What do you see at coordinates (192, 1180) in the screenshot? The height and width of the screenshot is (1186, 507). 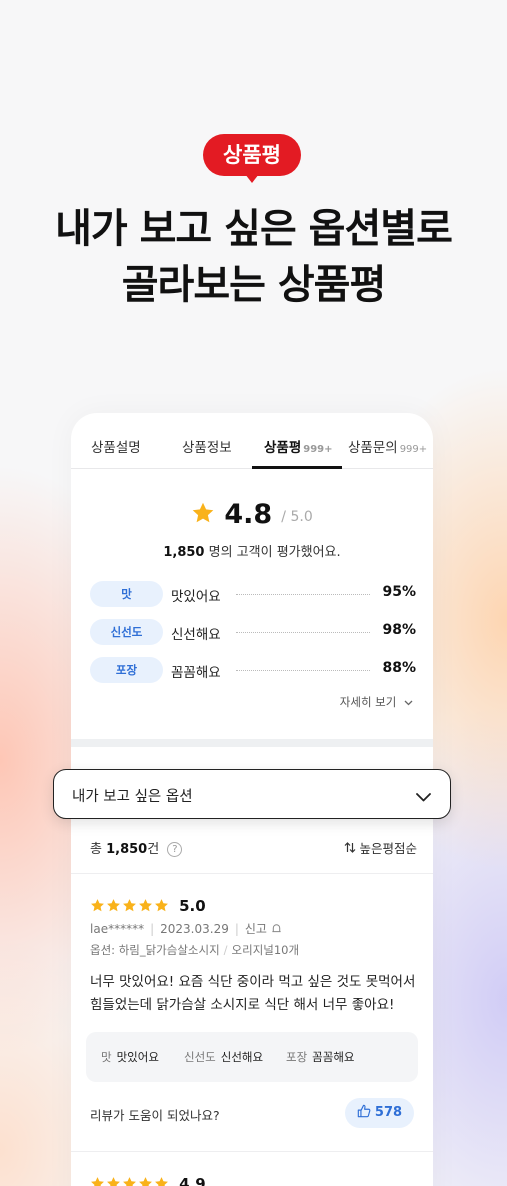 I see `review-score: 4.9` at bounding box center [192, 1180].